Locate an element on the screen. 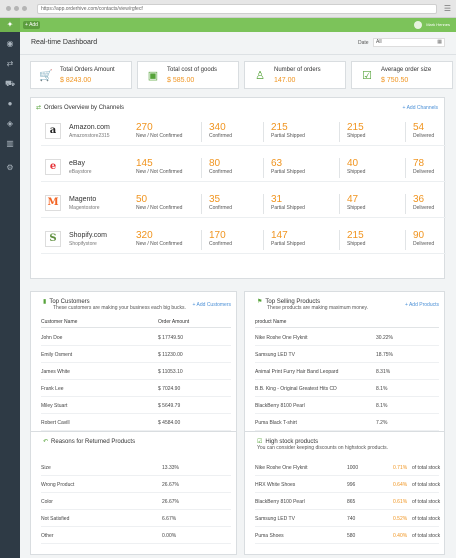 The height and width of the screenshot is (558, 456). add-button: + Add is located at coordinates (31, 25).